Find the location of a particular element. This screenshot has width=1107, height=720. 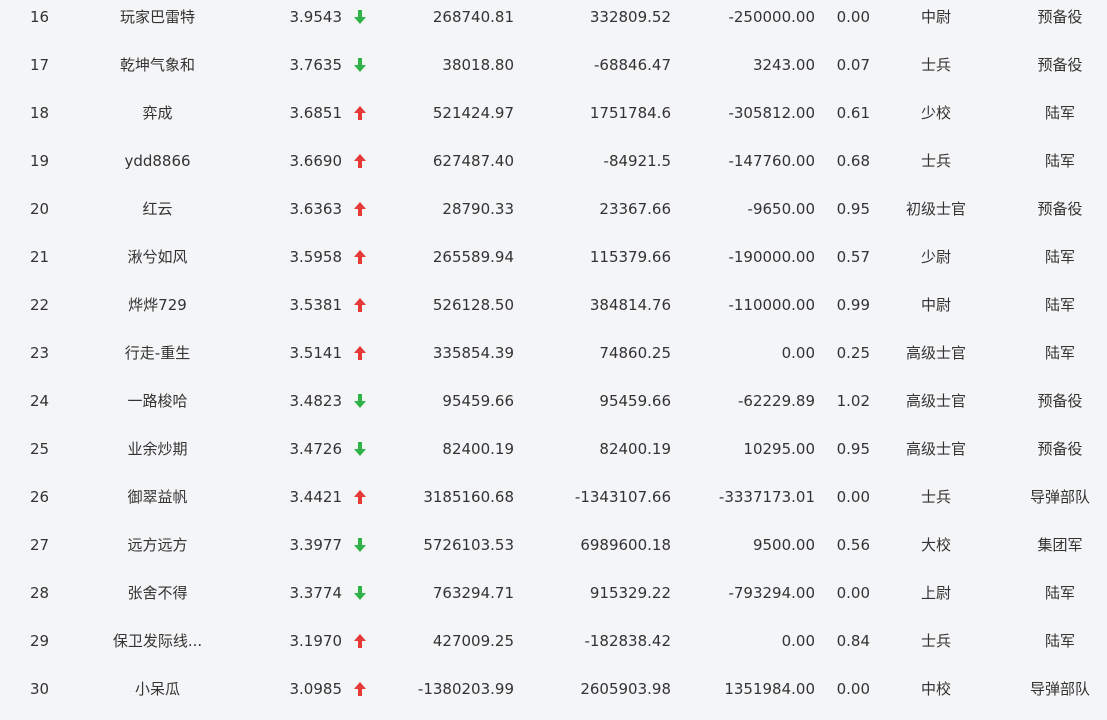

value-3: -305812.00 is located at coordinates (771, 113).